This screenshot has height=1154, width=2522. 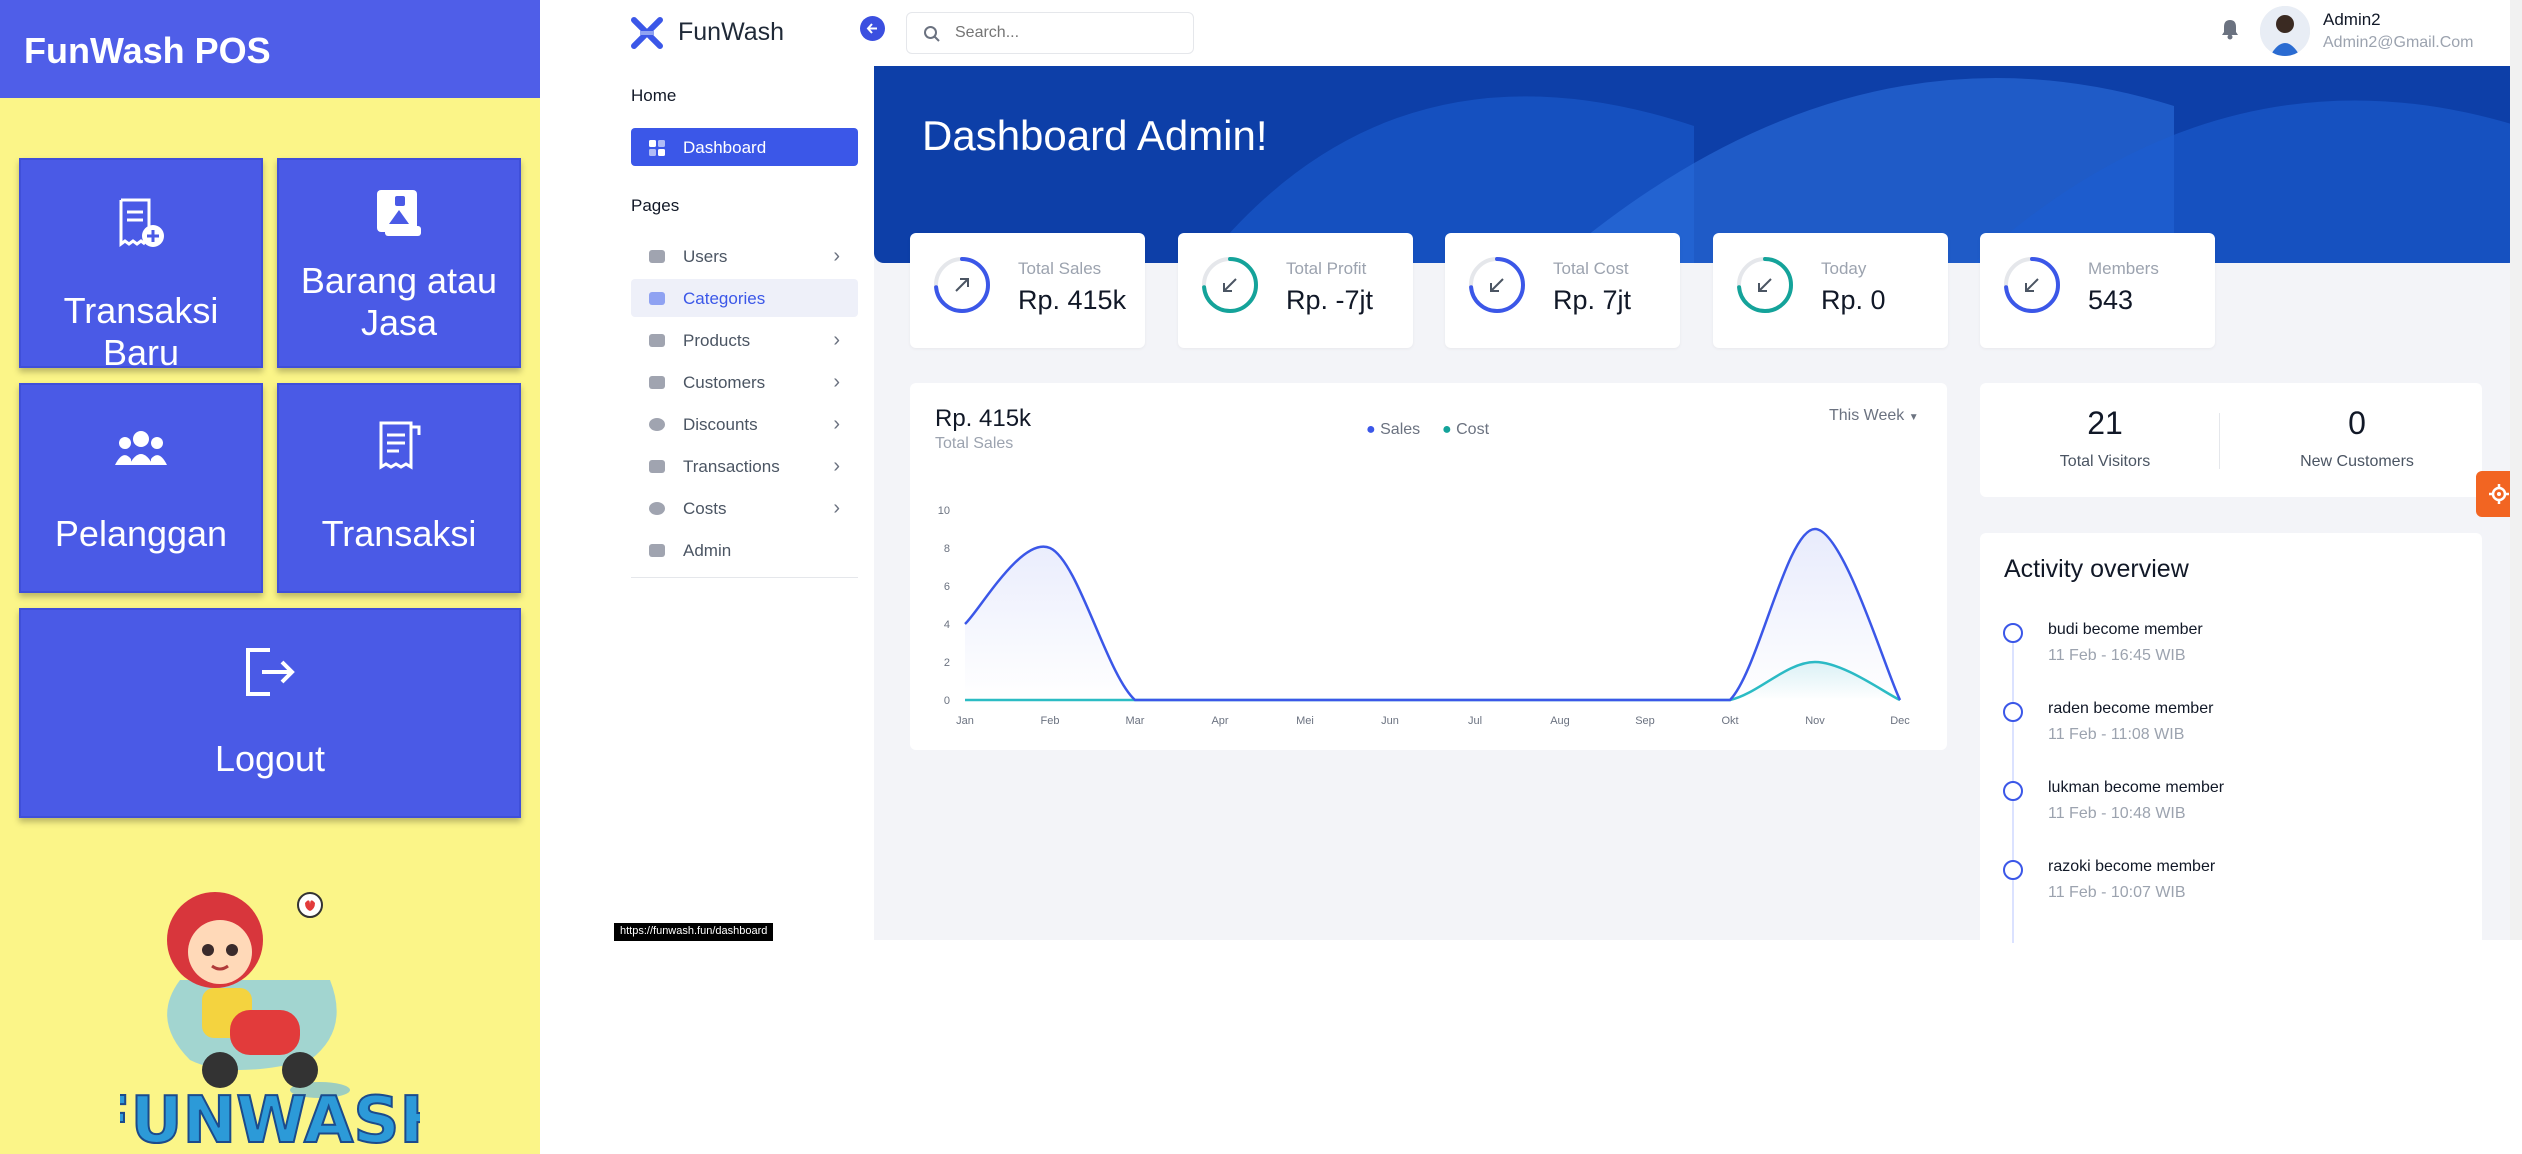 What do you see at coordinates (744, 256) in the screenshot?
I see `sidebar-item-users: Users ›` at bounding box center [744, 256].